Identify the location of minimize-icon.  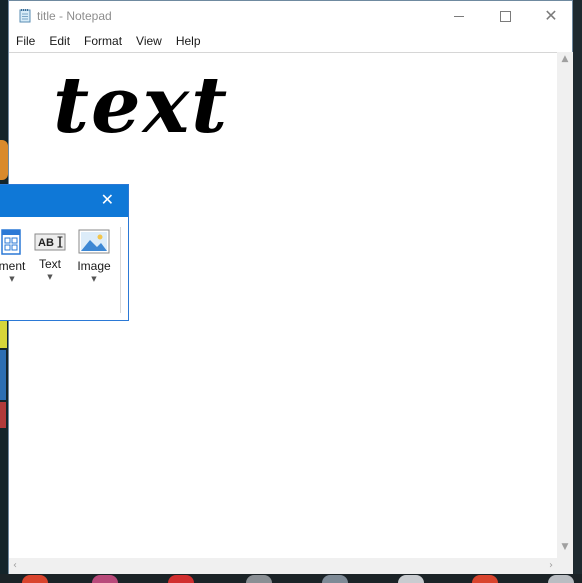
(459, 16).